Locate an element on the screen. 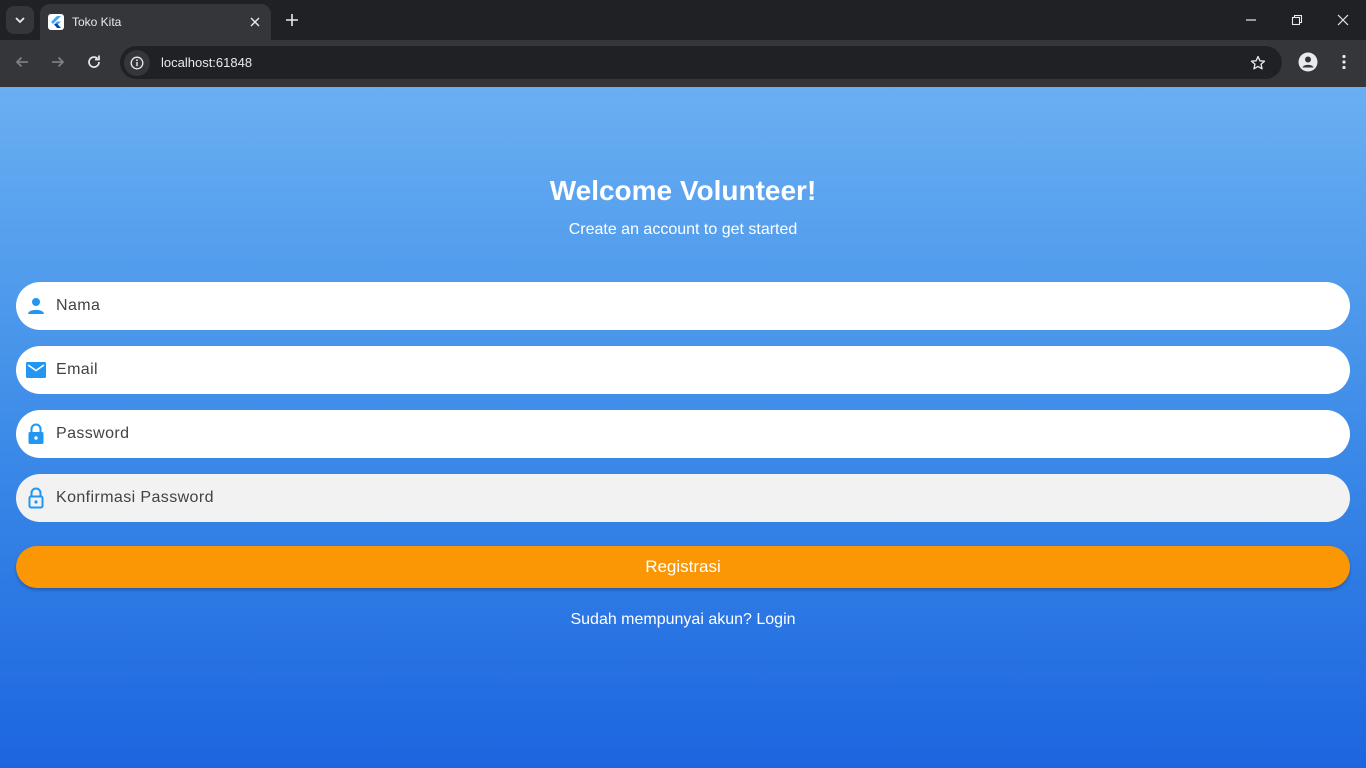 This screenshot has width=1366, height=768. kebab-menu-icon is located at coordinates (1344, 62).